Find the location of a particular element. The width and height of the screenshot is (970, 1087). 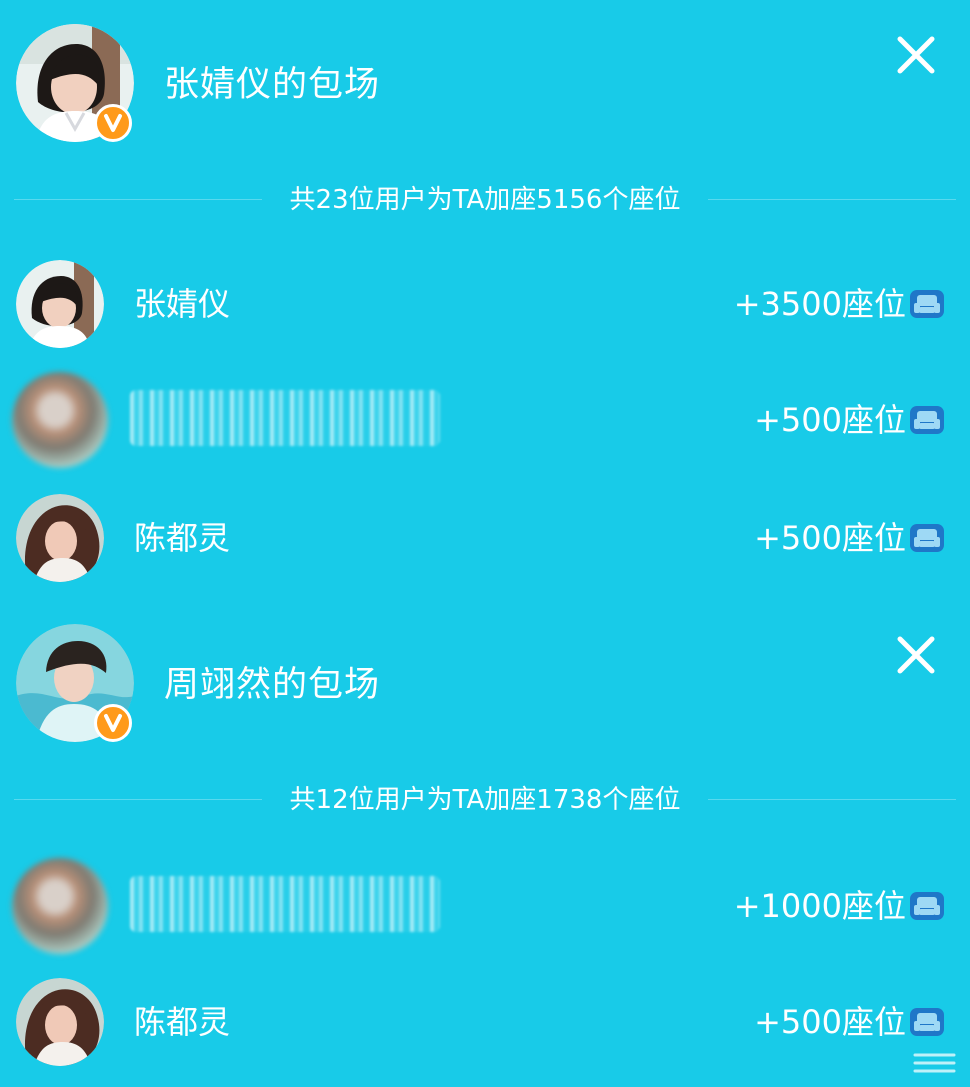

section-header: 周翊然的包场 is located at coordinates (485, 675).